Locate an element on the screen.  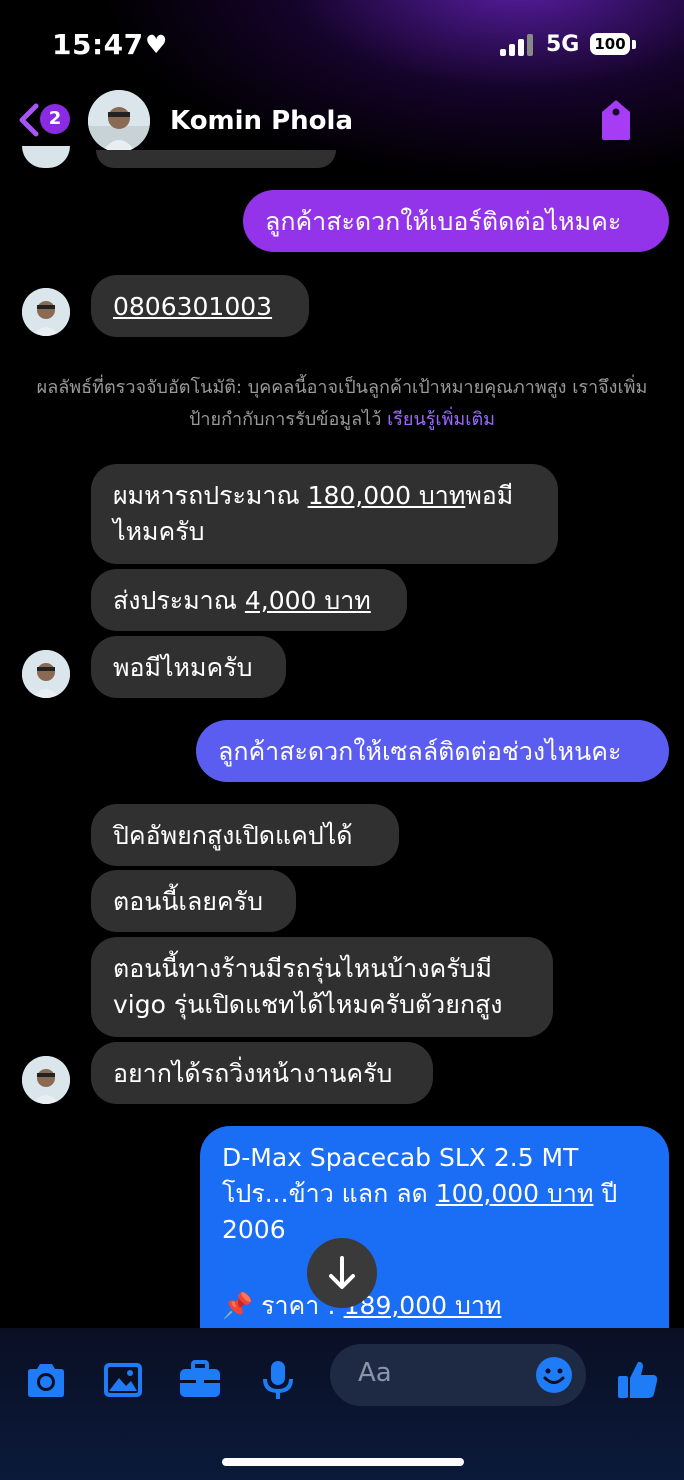
status-time: 15:47 is located at coordinates (98, 44).